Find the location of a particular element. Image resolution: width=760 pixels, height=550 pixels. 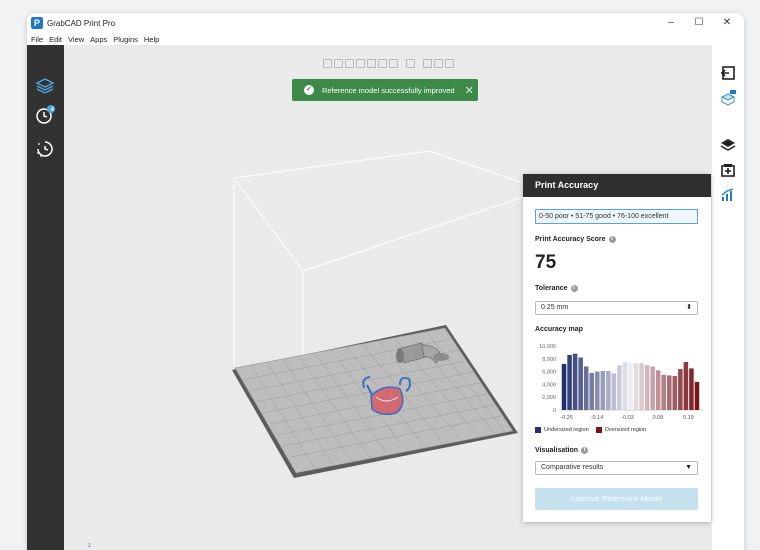

score-label: Print Accuracy Score i is located at coordinates (575, 239).